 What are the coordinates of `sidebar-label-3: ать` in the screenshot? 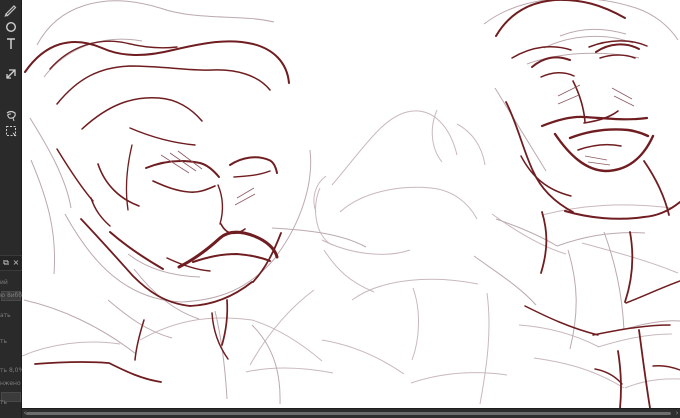 It's located at (5, 315).